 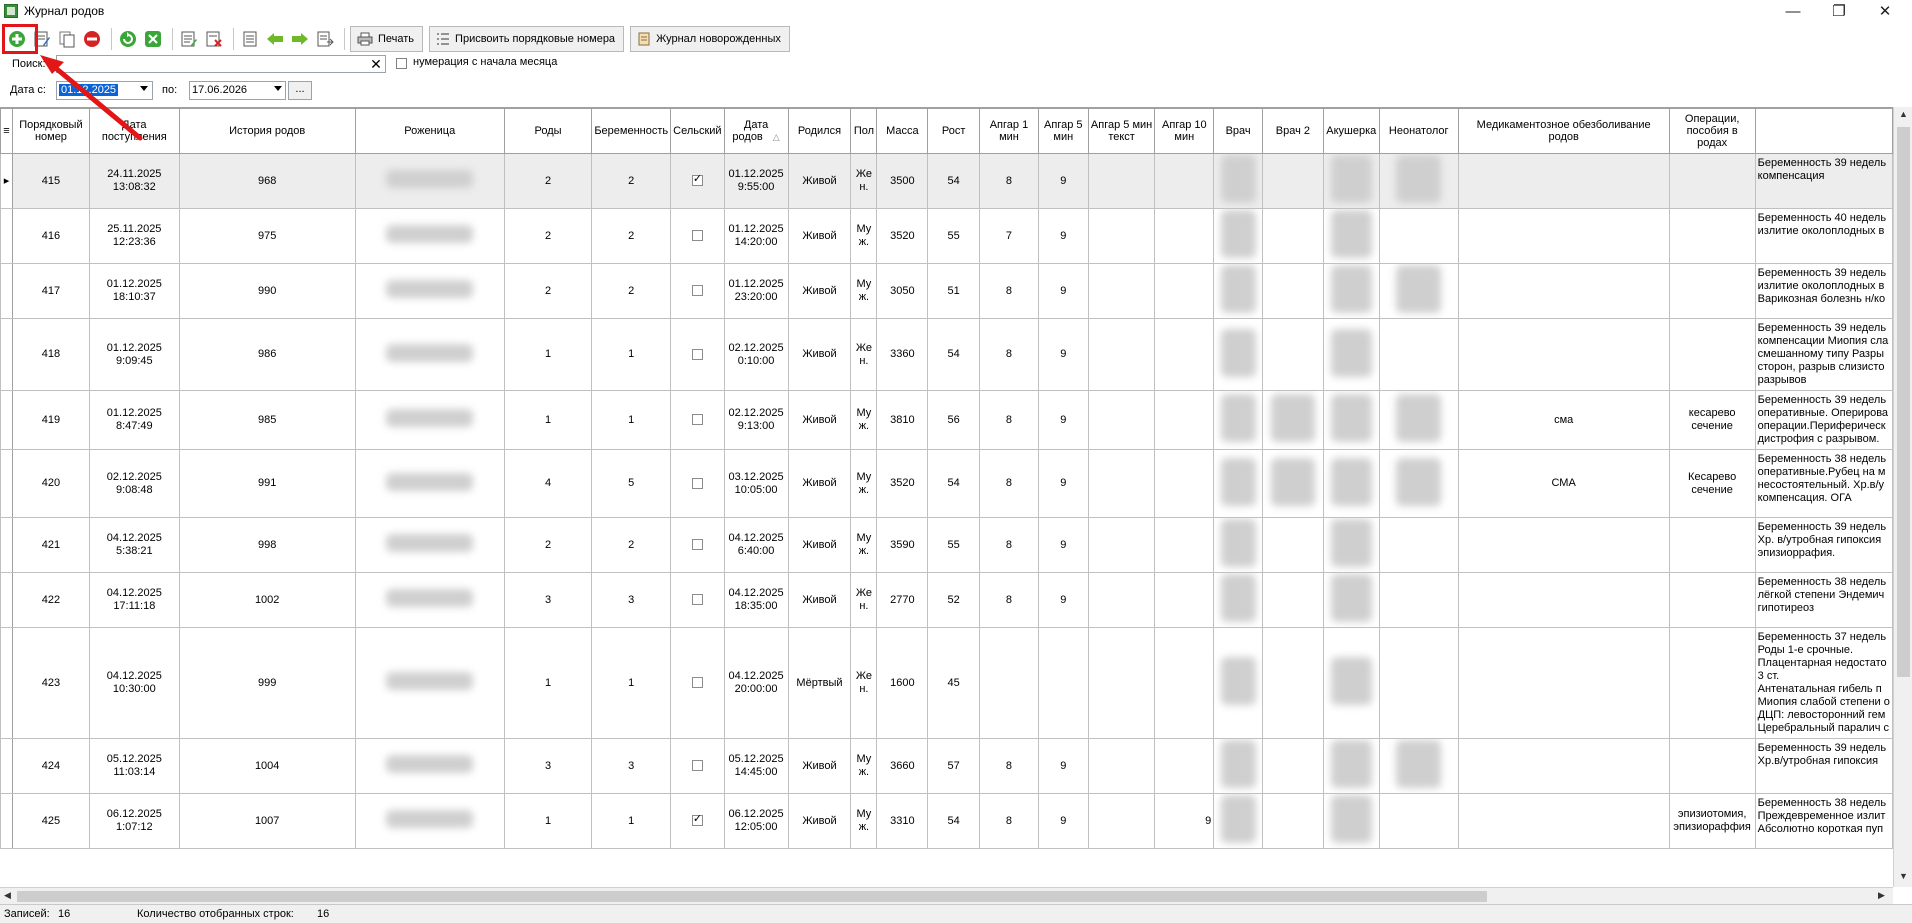 I want to click on cell-height: 56, so click(x=954, y=420).